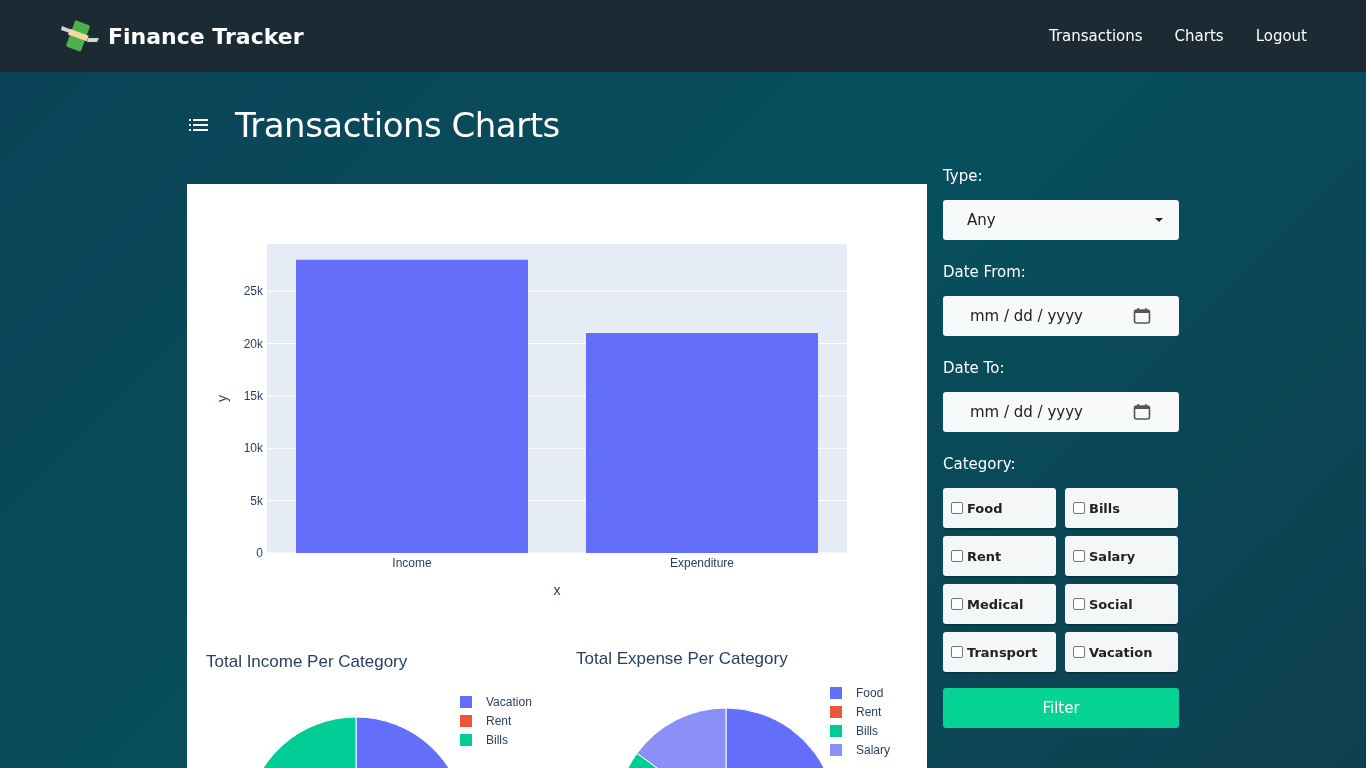  Describe the element at coordinates (557, 590) in the screenshot. I see `x-axis-title: x` at that location.